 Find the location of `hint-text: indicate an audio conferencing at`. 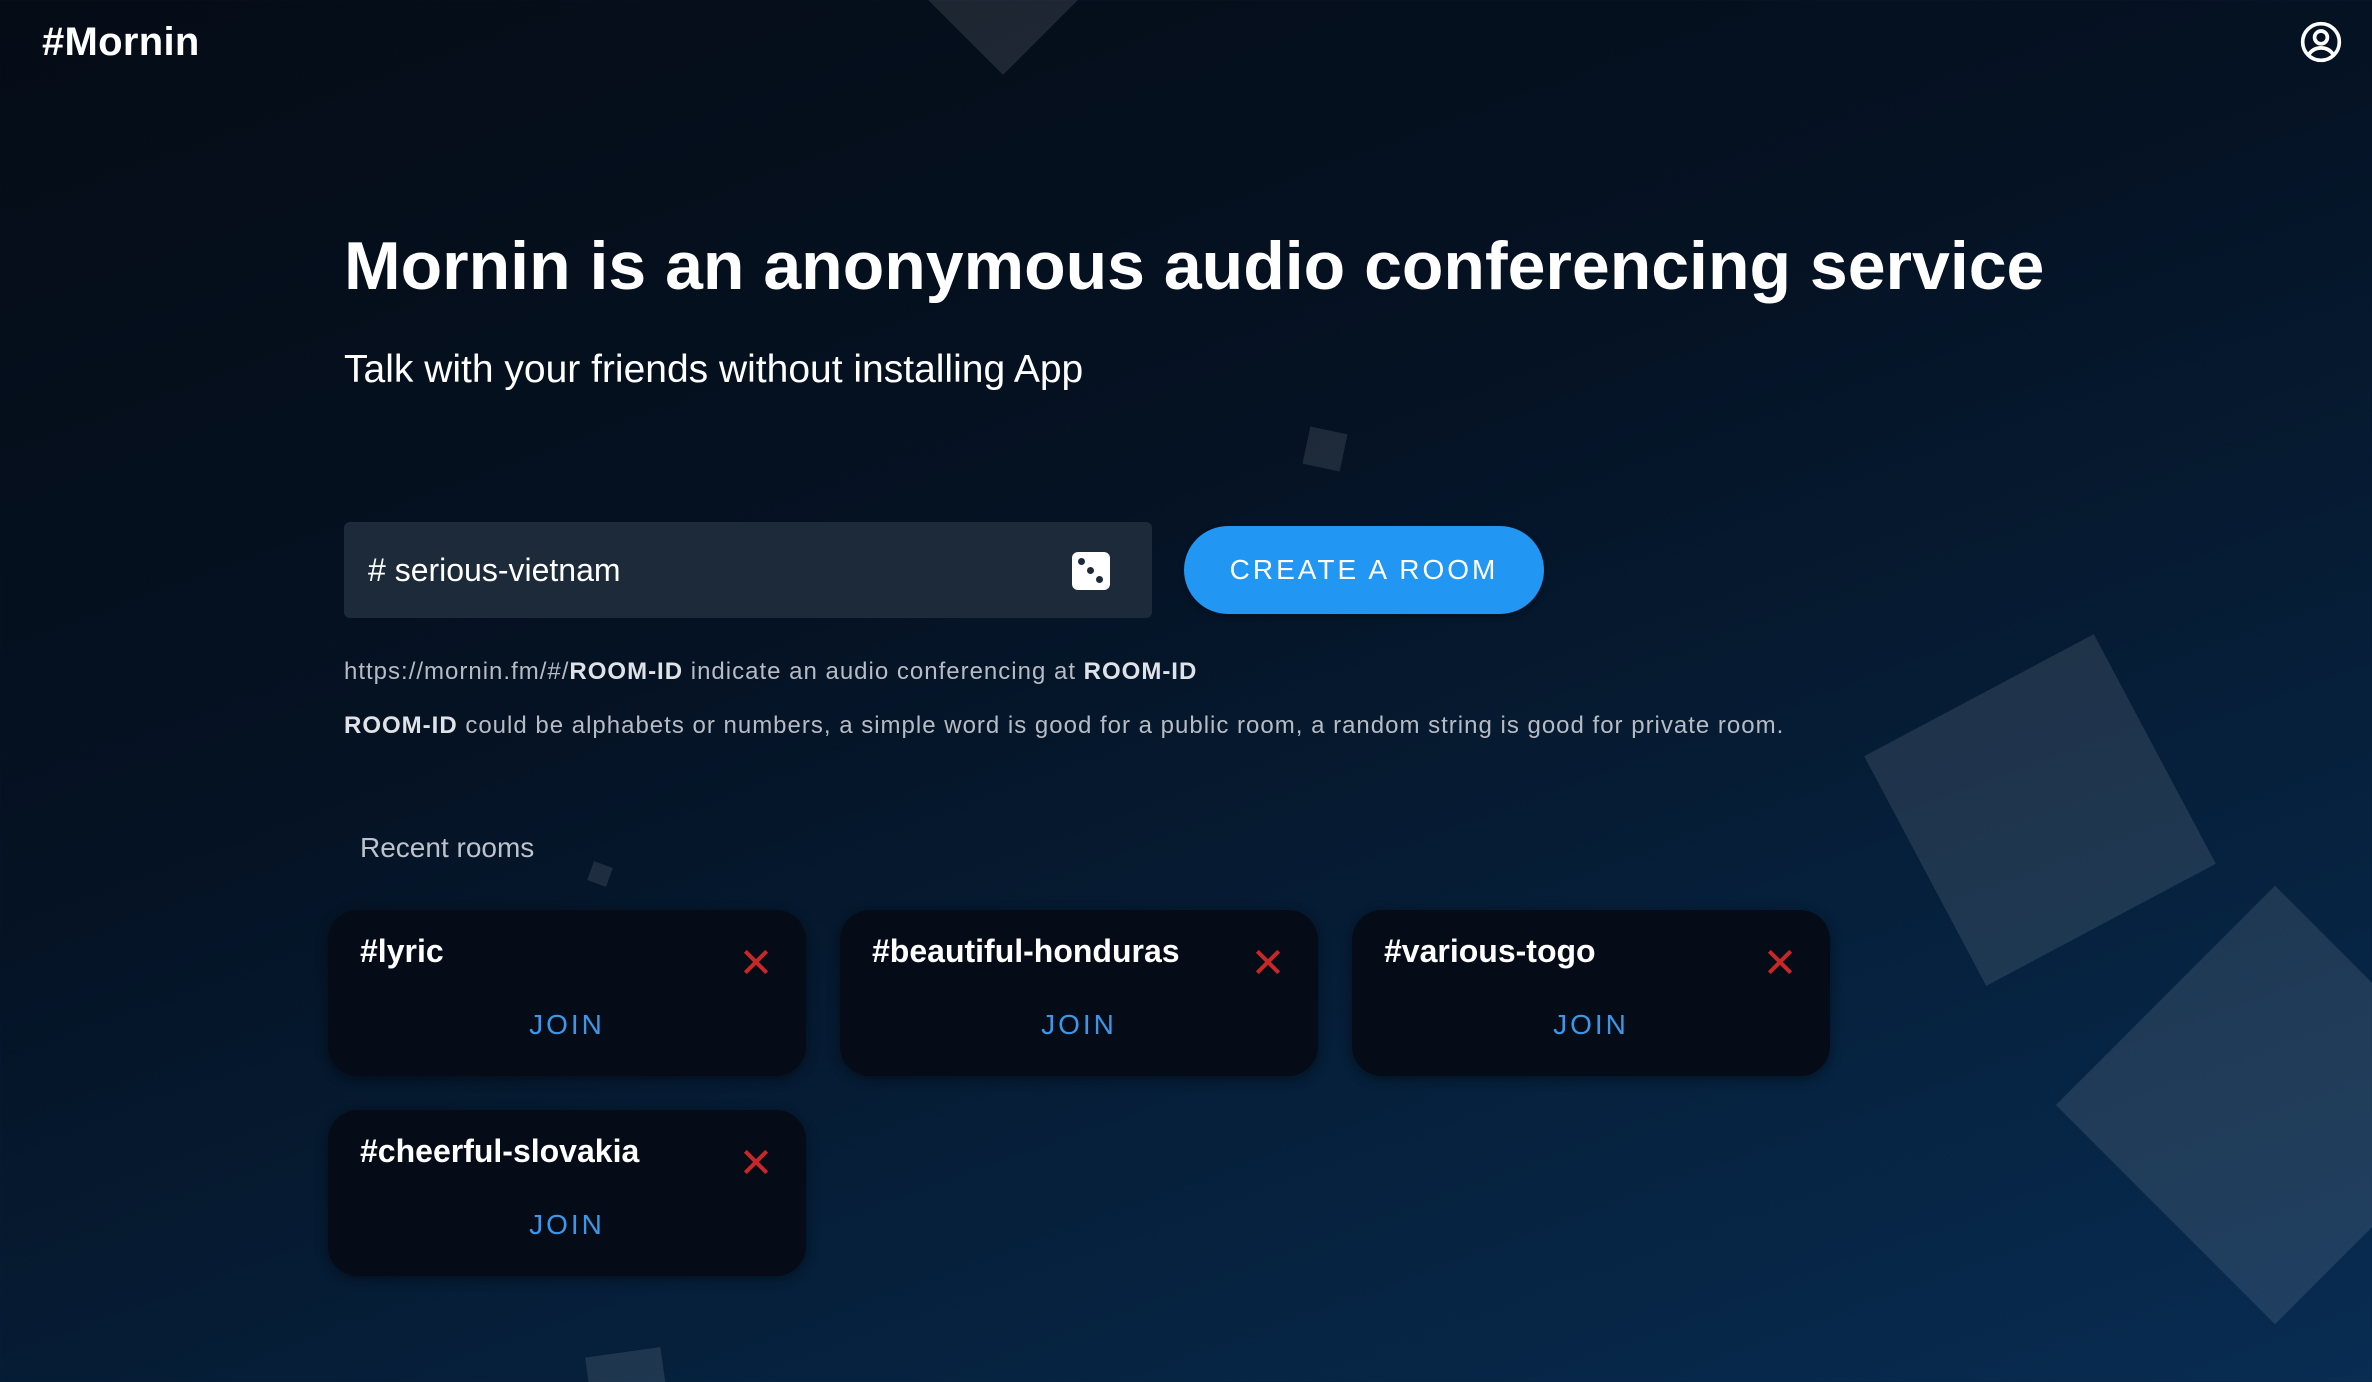

hint-text: indicate an audio conferencing at is located at coordinates (883, 671).